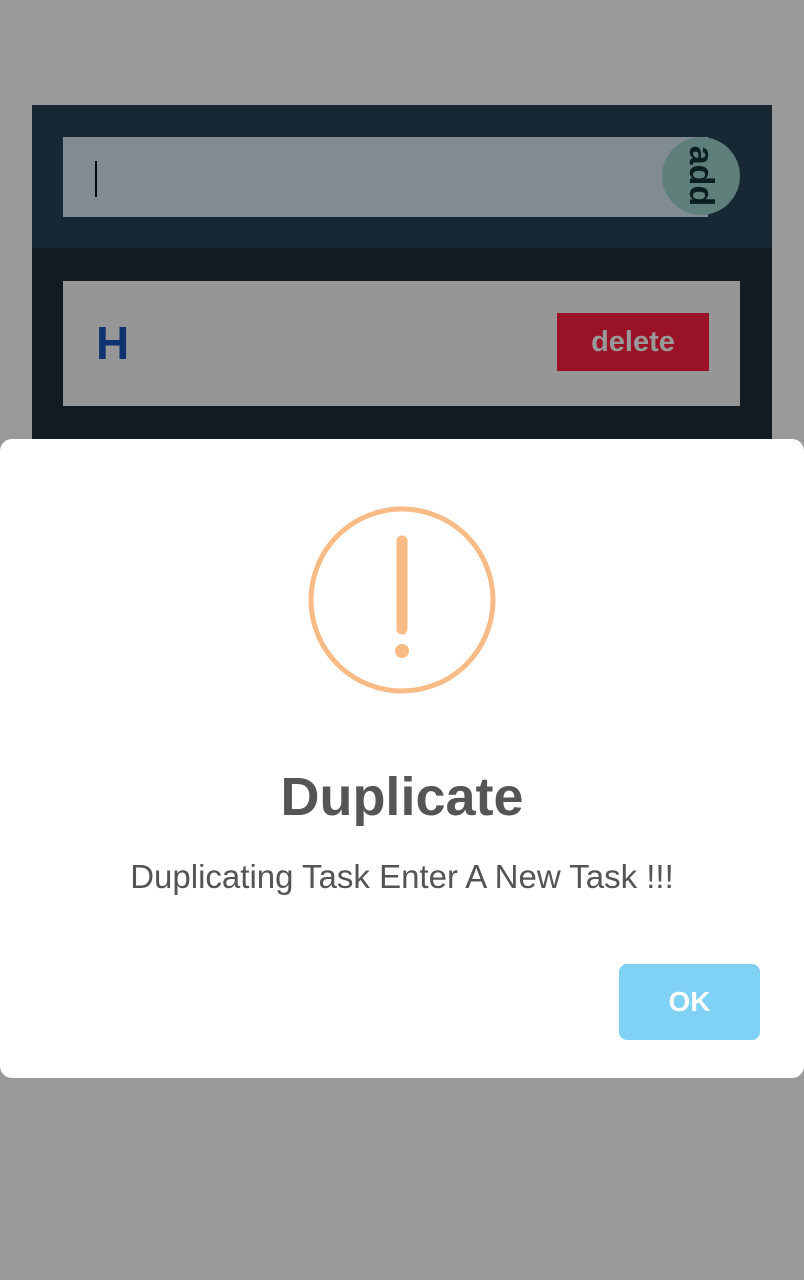 Image resolution: width=804 pixels, height=1280 pixels. I want to click on dialog-message: Duplicating Task Enter A New Task !!!, so click(402, 876).